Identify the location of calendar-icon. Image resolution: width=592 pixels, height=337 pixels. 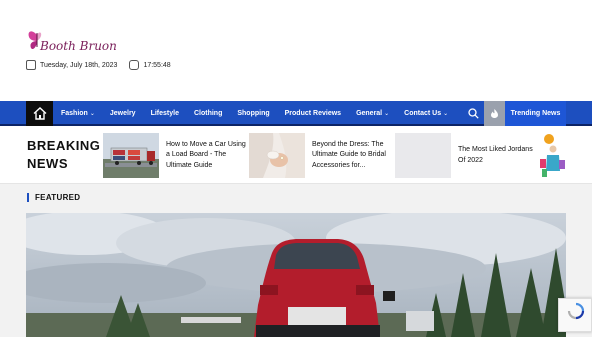
(31, 65).